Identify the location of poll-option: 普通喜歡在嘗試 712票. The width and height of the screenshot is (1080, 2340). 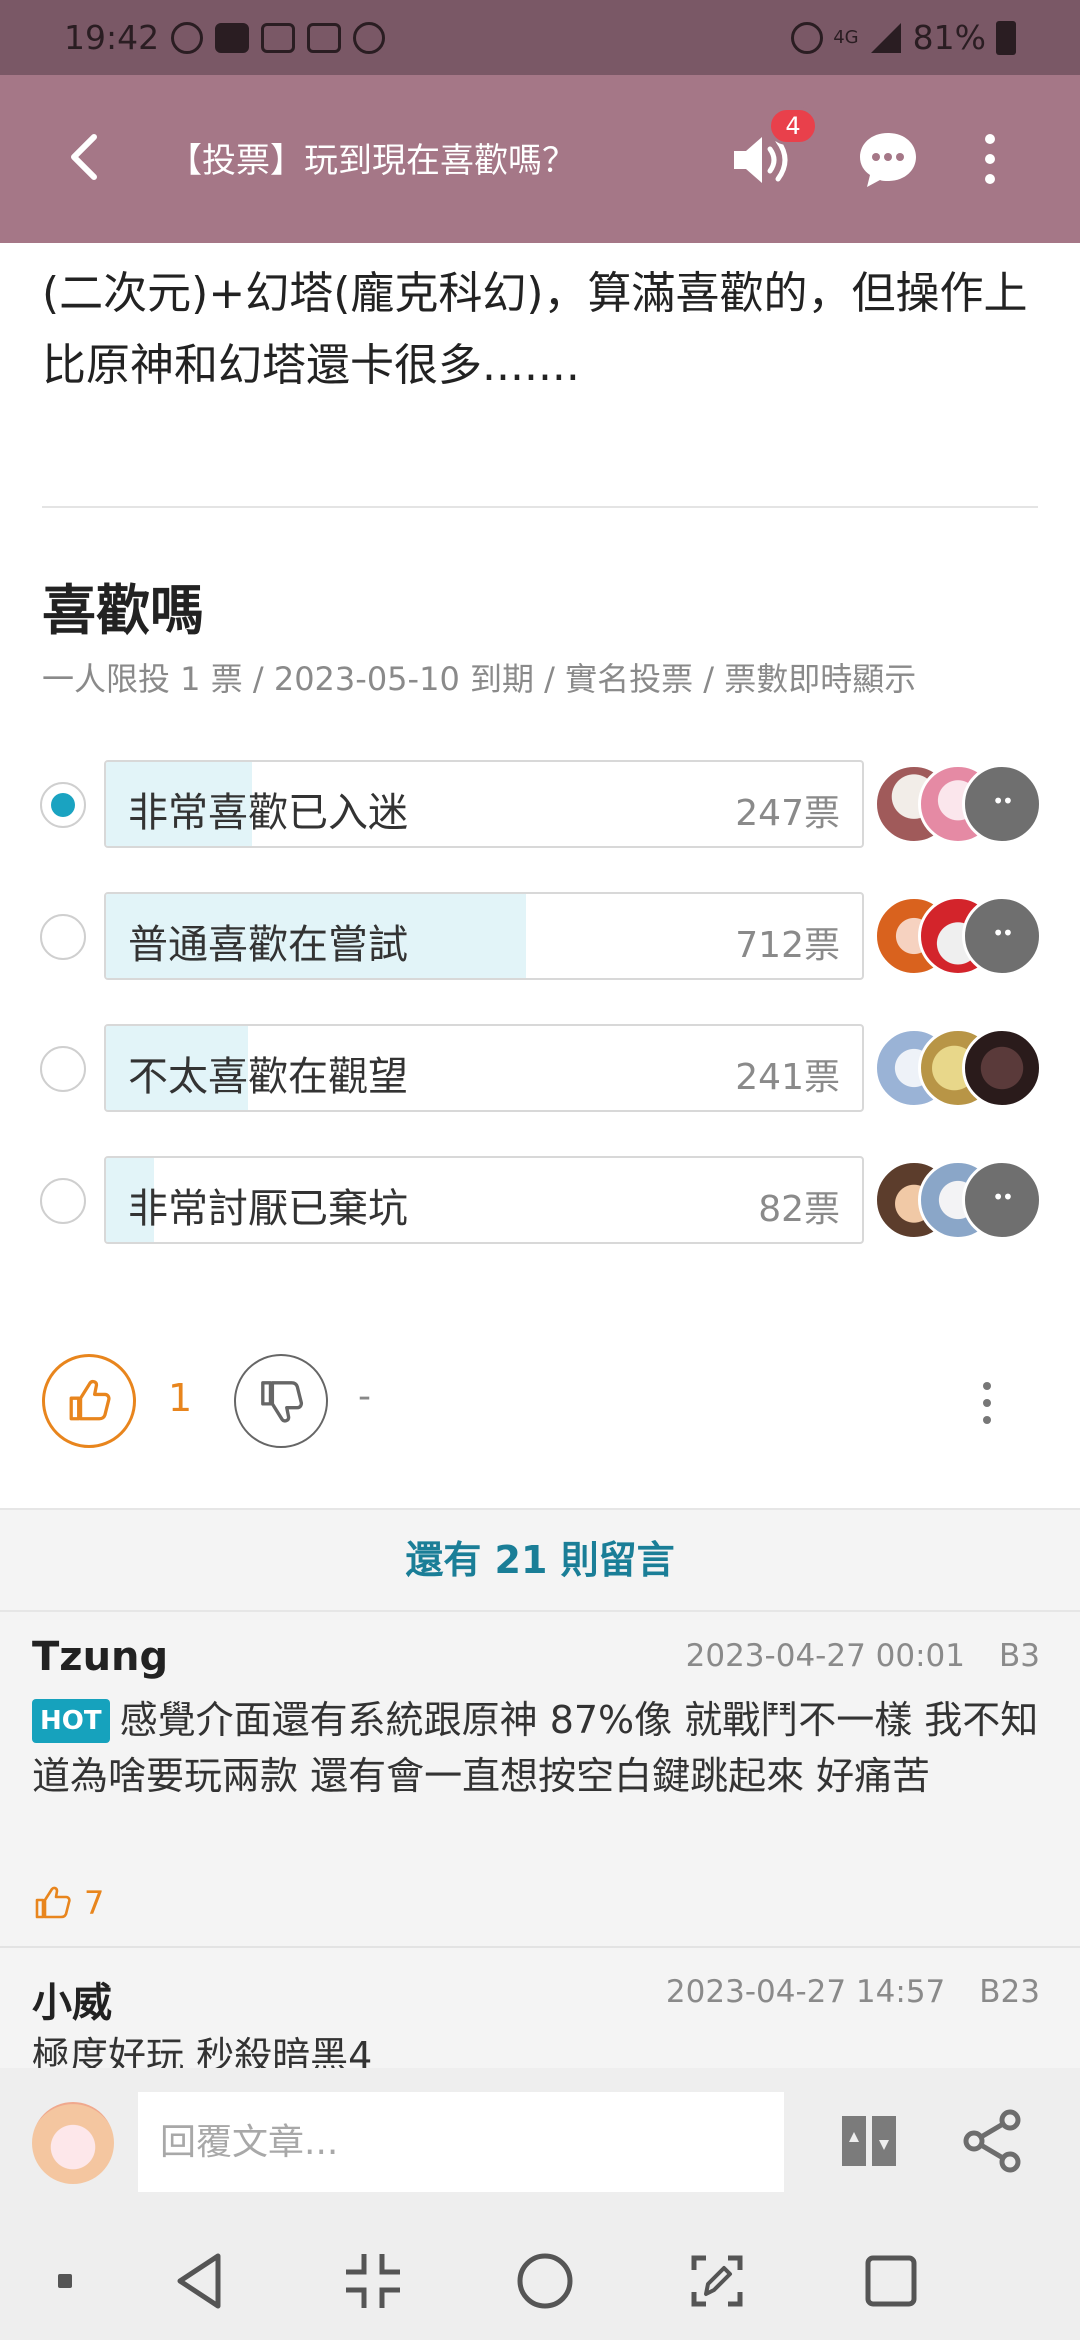
(540, 937).